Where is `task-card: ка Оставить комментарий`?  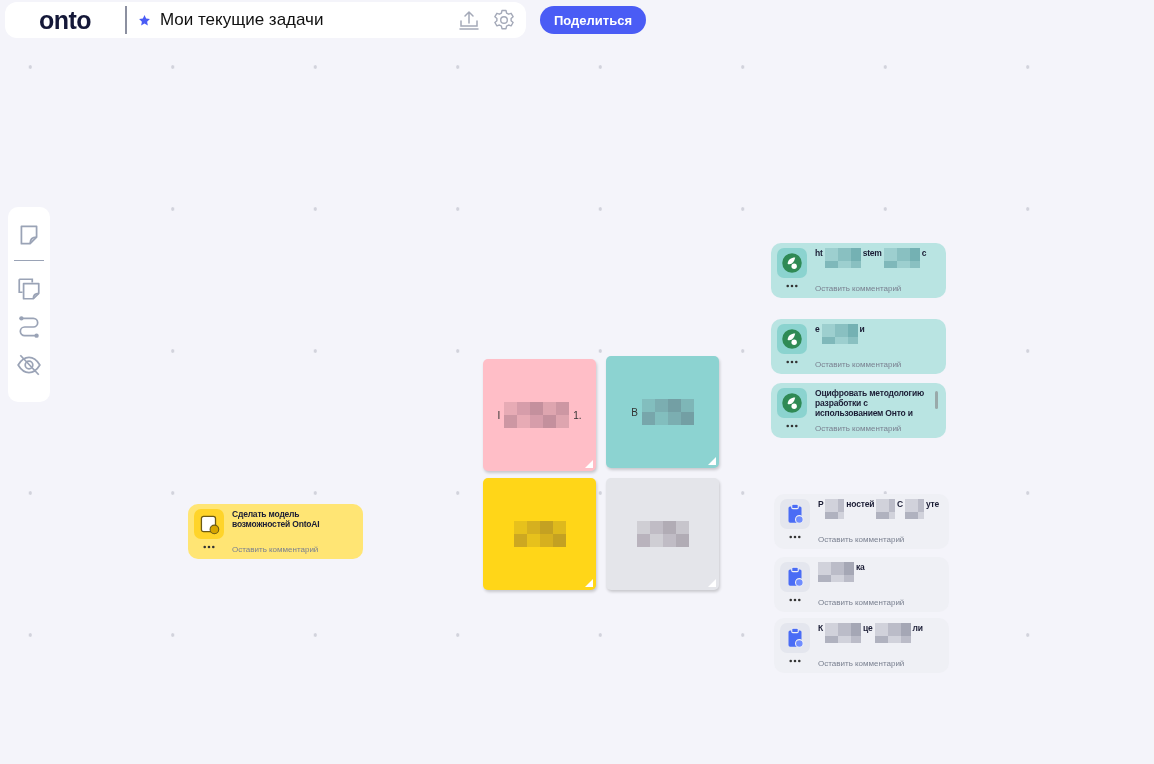 task-card: ка Оставить комментарий is located at coordinates (861, 584).